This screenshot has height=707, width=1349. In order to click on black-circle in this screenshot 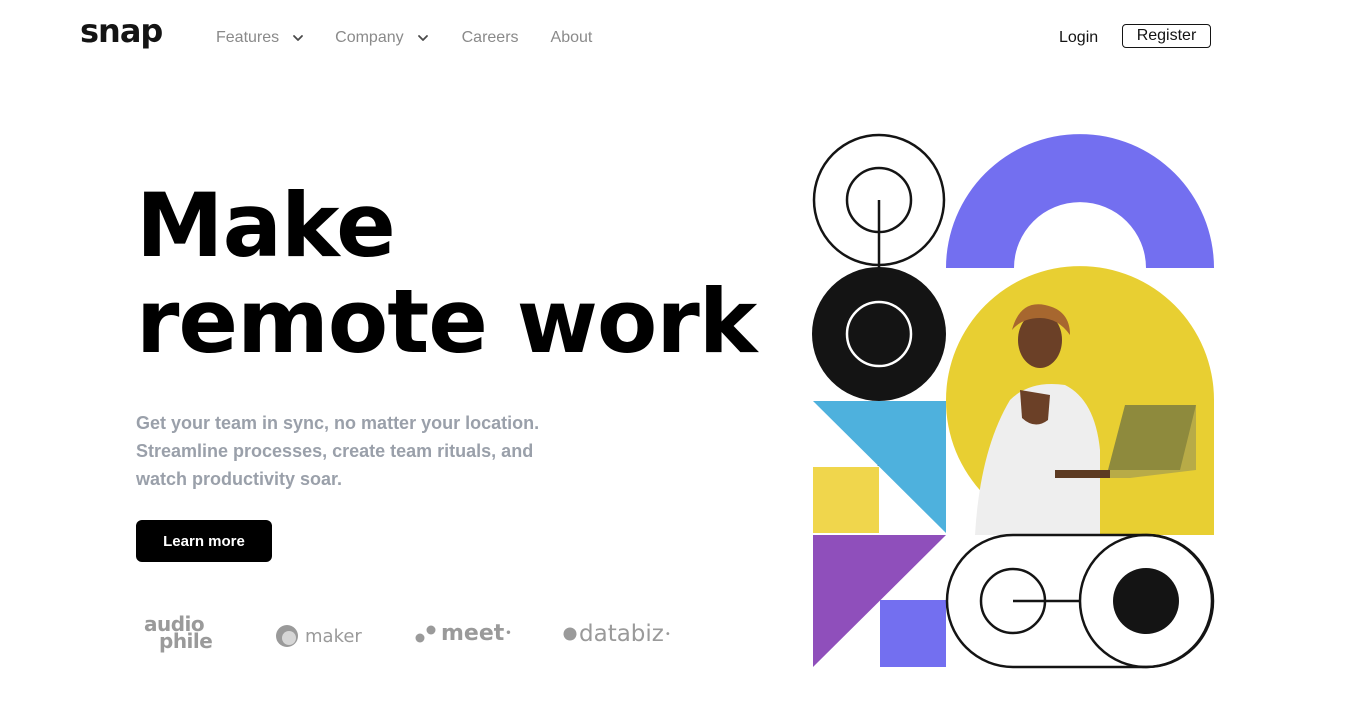, I will do `click(879, 334)`.